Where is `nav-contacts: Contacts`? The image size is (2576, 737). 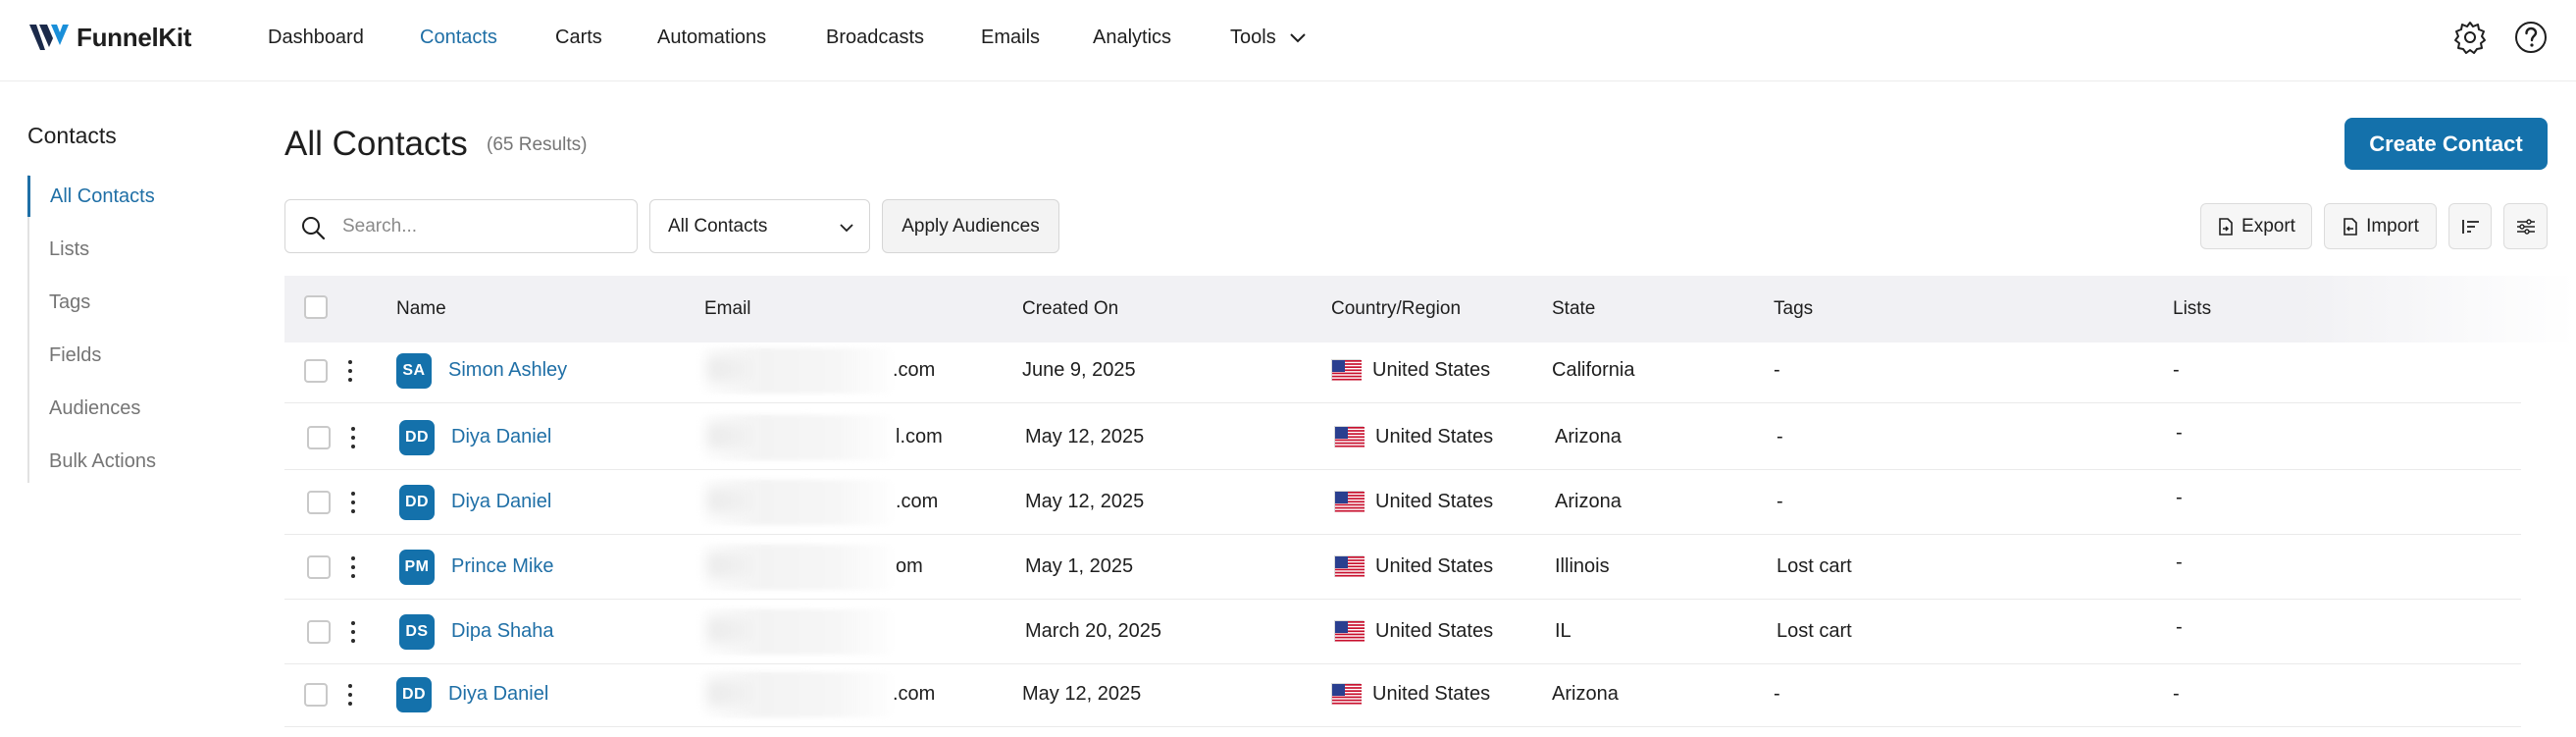
nav-contacts: Contacts is located at coordinates (458, 37).